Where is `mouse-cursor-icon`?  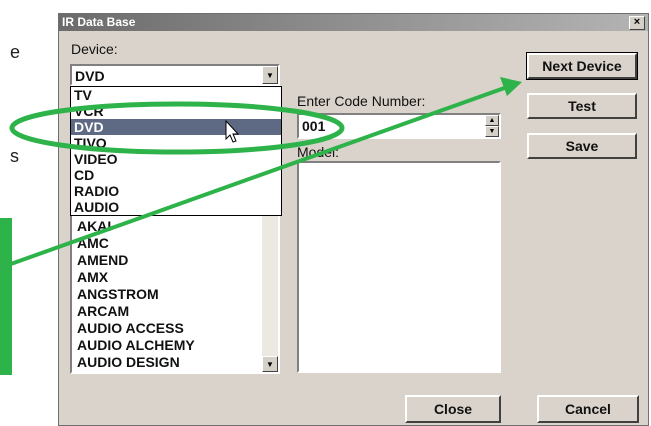 mouse-cursor-icon is located at coordinates (232, 131).